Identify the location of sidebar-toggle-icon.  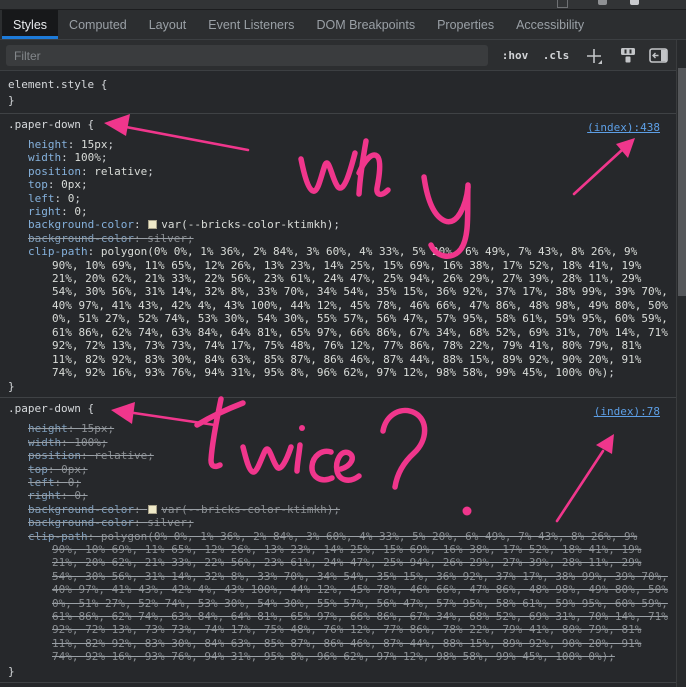
(658, 55).